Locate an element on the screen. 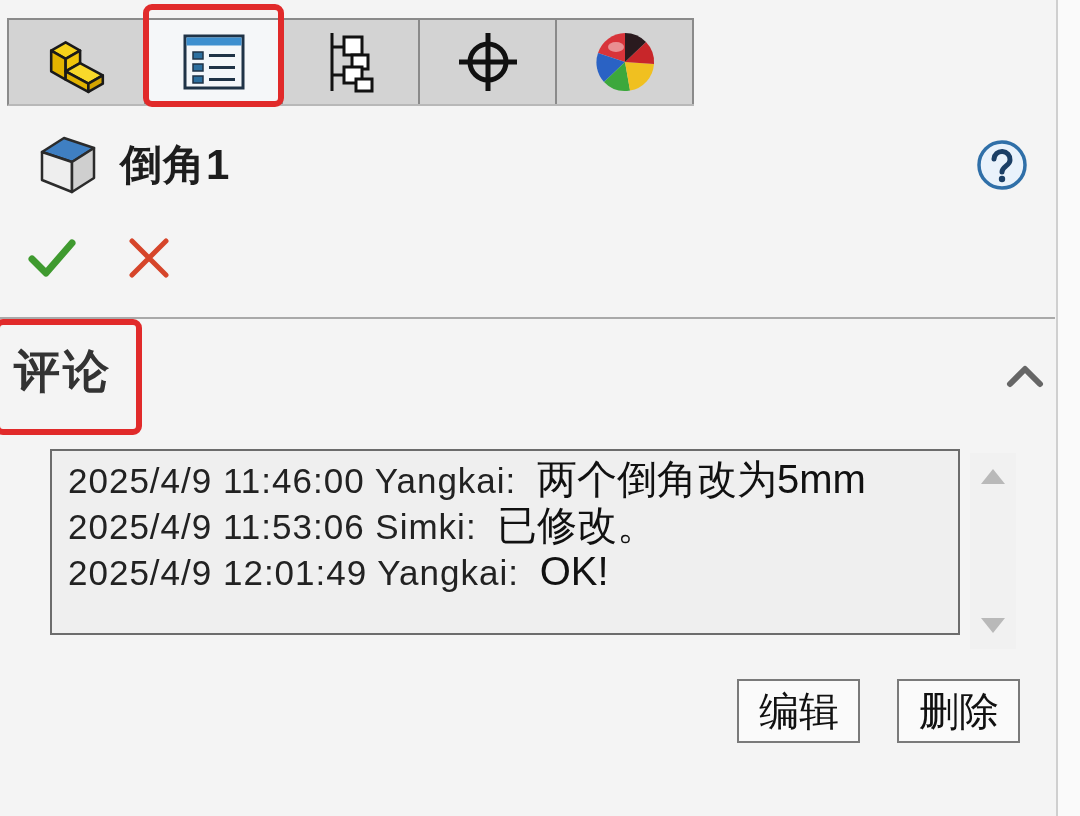  crosshair-icon is located at coordinates (487, 62).